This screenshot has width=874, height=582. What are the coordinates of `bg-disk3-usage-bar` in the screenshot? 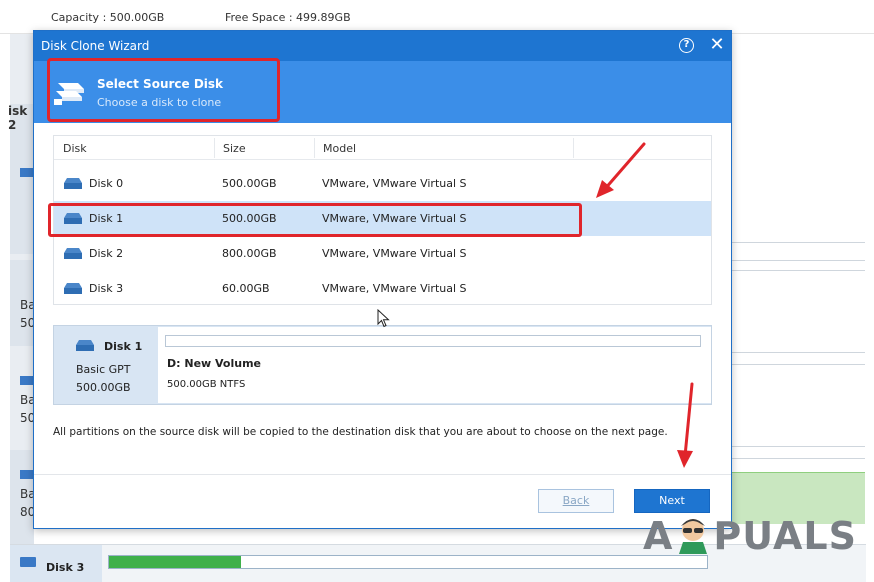 It's located at (408, 562).